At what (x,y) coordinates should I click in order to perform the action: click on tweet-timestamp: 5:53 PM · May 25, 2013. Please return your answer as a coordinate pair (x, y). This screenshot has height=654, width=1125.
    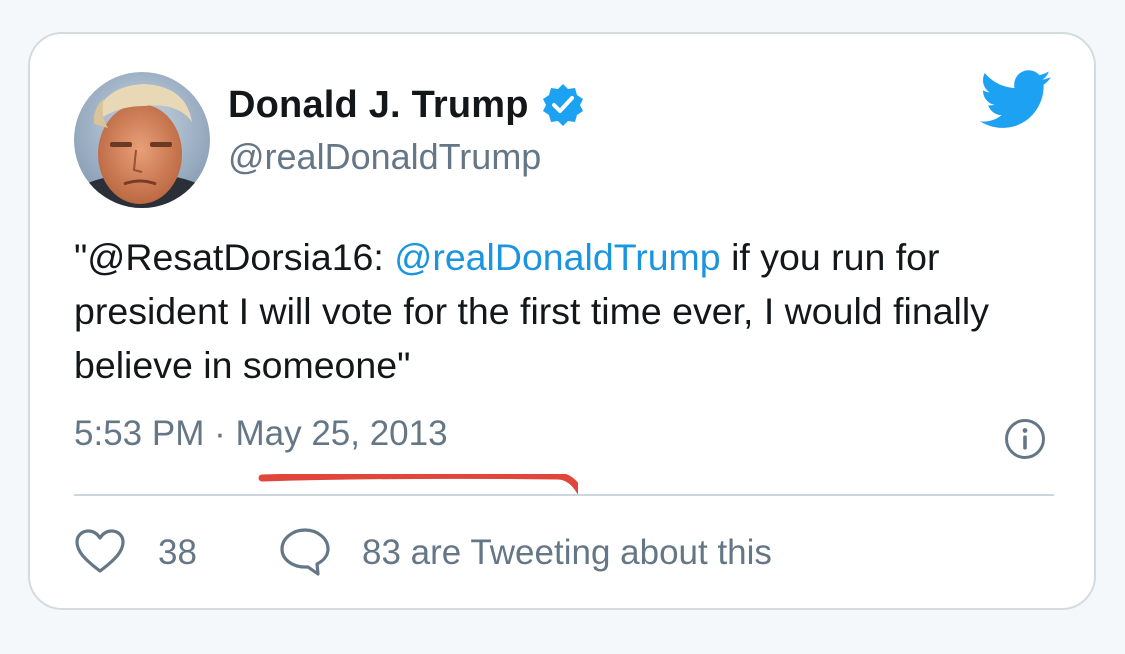
    Looking at the image, I should click on (261, 434).